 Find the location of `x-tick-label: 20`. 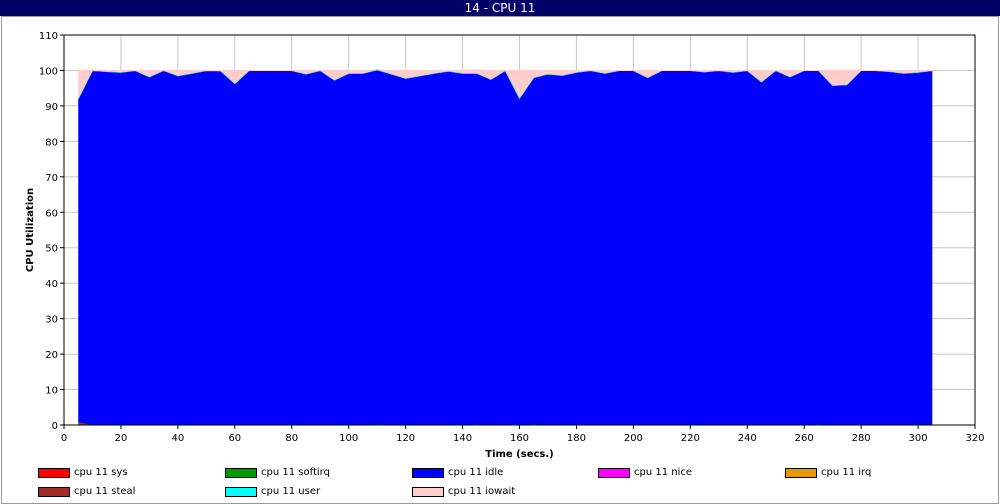

x-tick-label: 20 is located at coordinates (121, 438).